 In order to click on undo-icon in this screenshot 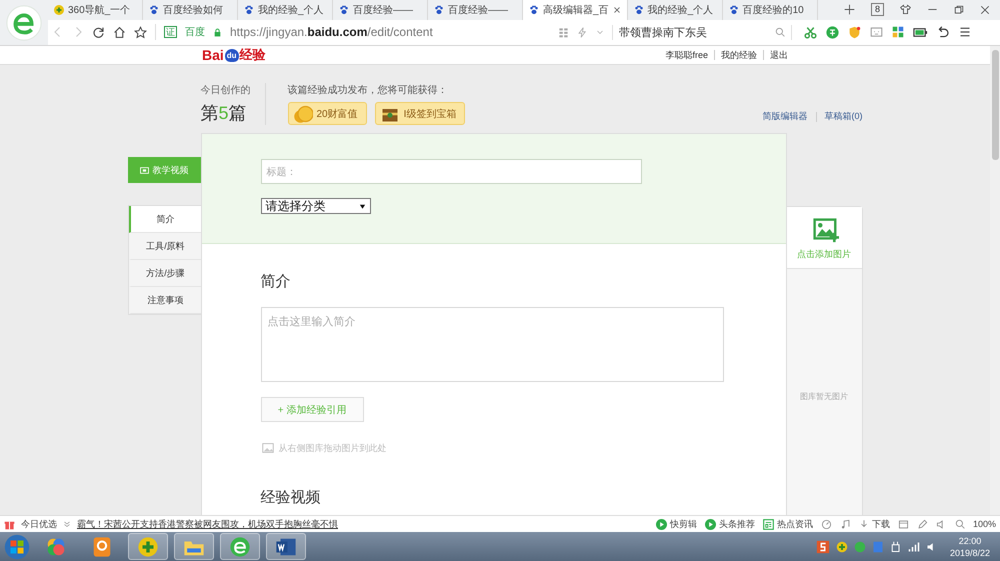, I will do `click(943, 32)`.